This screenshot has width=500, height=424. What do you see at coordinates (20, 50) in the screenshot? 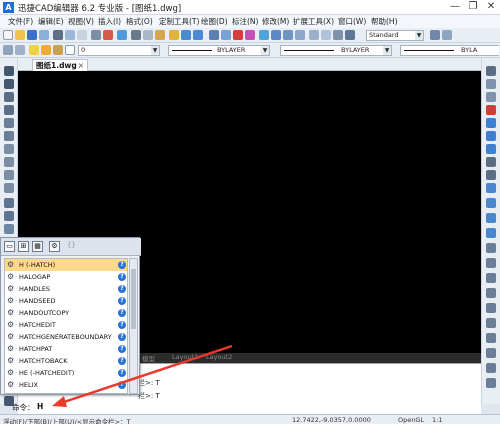
I see `layer-state-icon` at bounding box center [20, 50].